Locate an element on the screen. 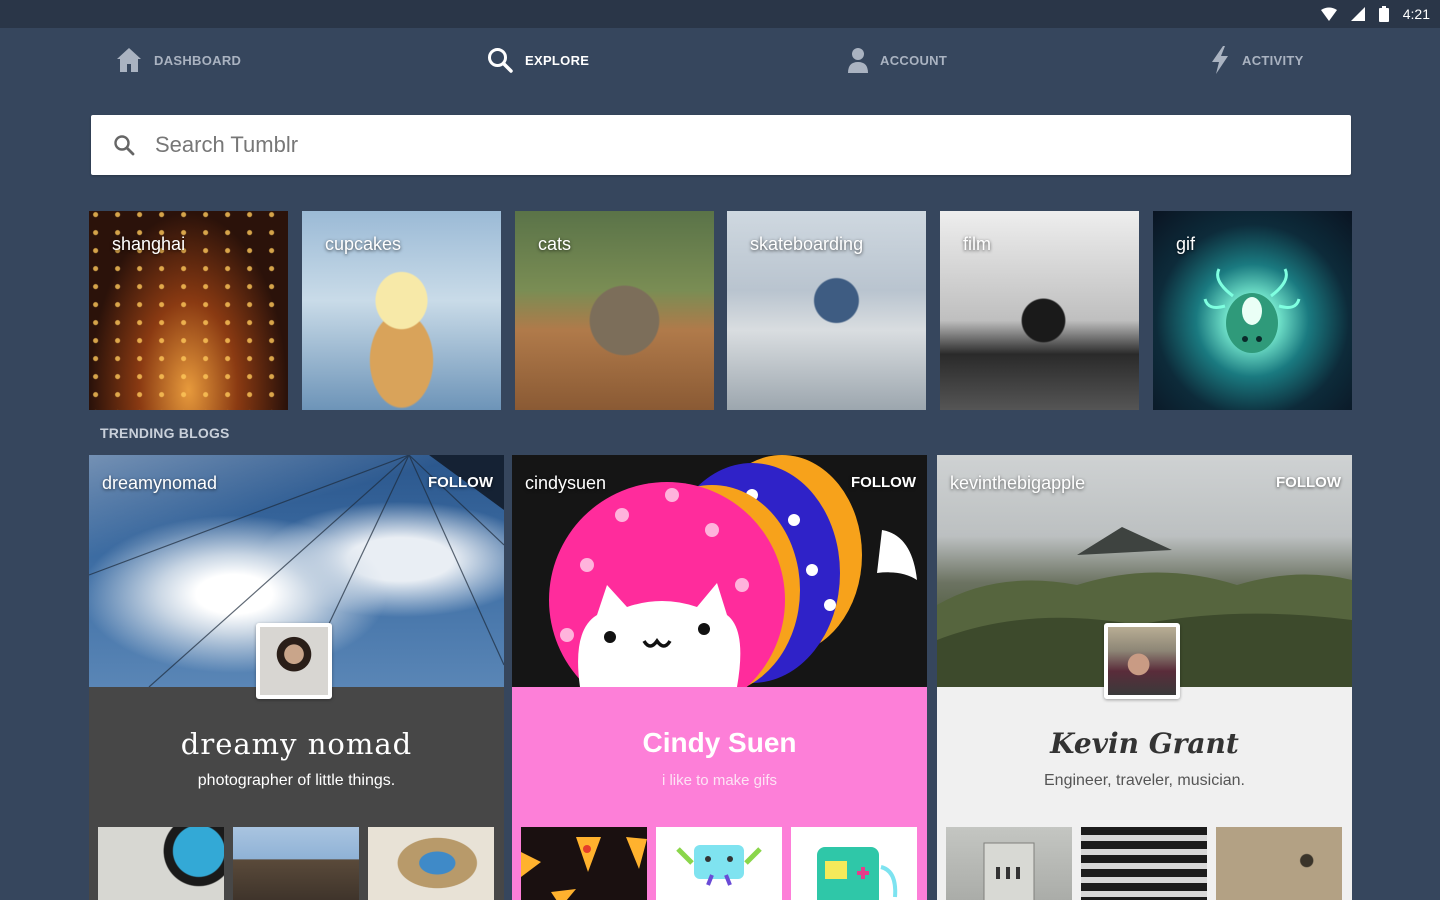 The height and width of the screenshot is (900, 1440). tag-label: cupcakes is located at coordinates (363, 244).